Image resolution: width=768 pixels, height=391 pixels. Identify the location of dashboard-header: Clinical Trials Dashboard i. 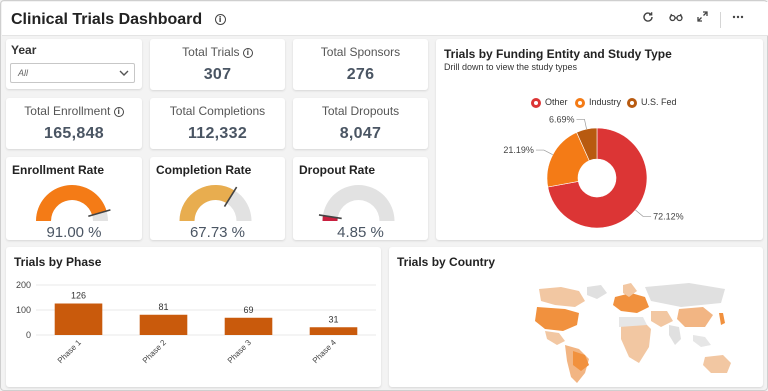
(385, 19).